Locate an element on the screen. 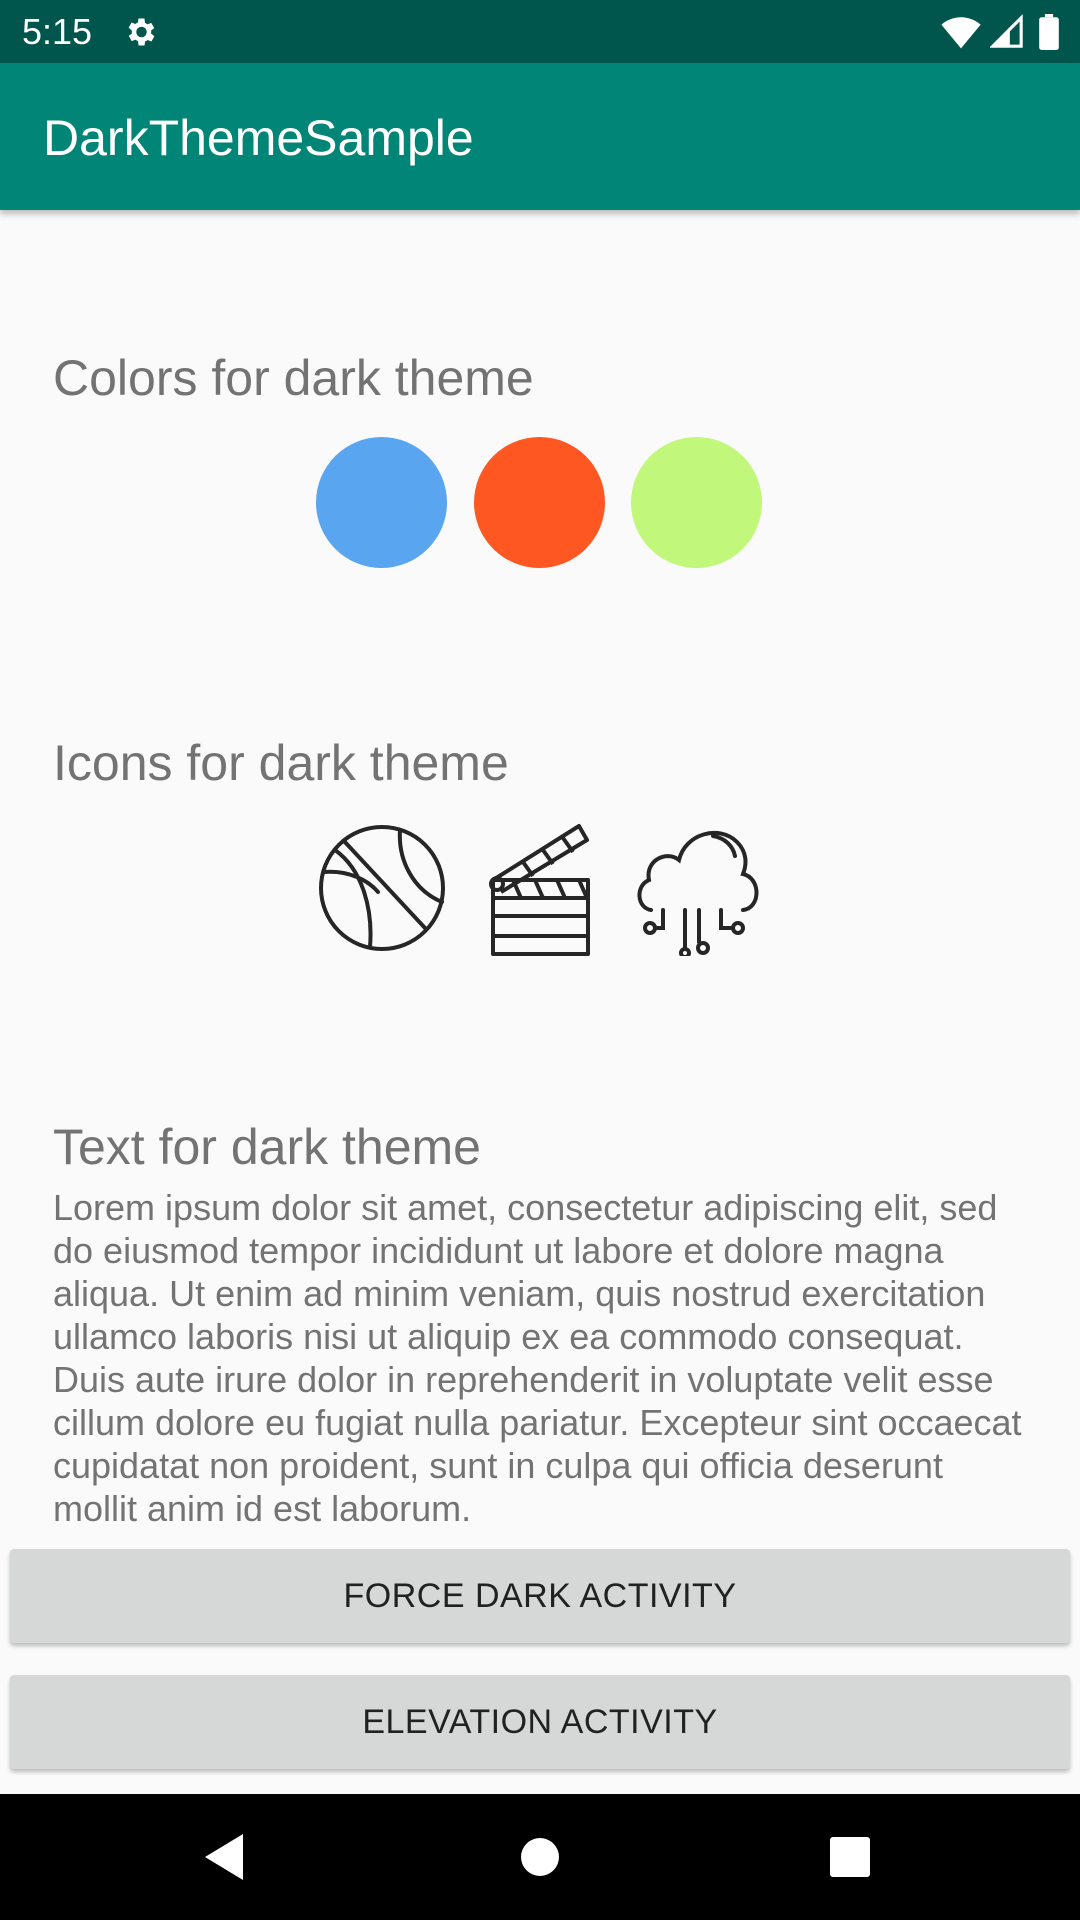  navigation-bar is located at coordinates (540, 1857).